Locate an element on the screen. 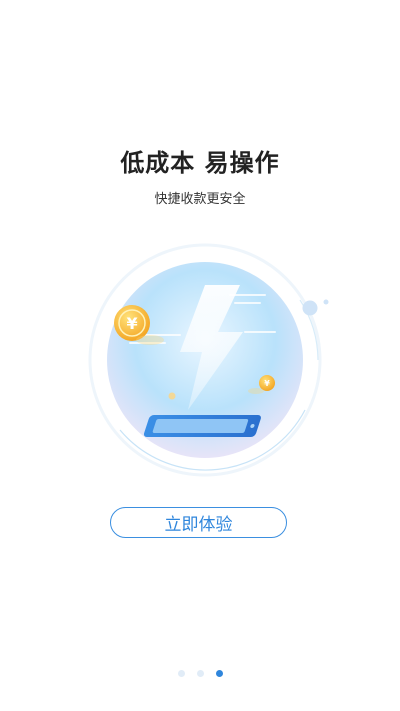  page-indicator is located at coordinates (200, 673).